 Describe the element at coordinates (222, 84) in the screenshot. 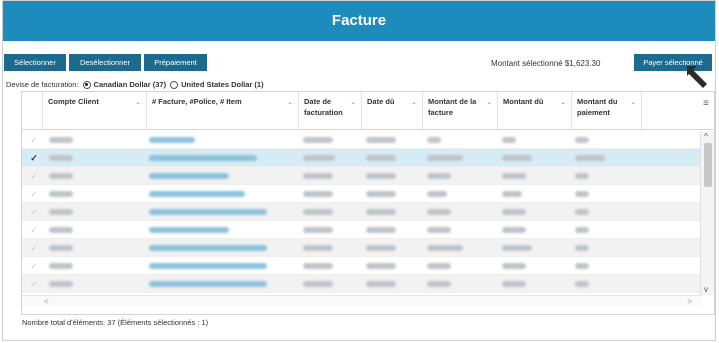

I see `currency-option-label: United States Dollar (1)` at that location.